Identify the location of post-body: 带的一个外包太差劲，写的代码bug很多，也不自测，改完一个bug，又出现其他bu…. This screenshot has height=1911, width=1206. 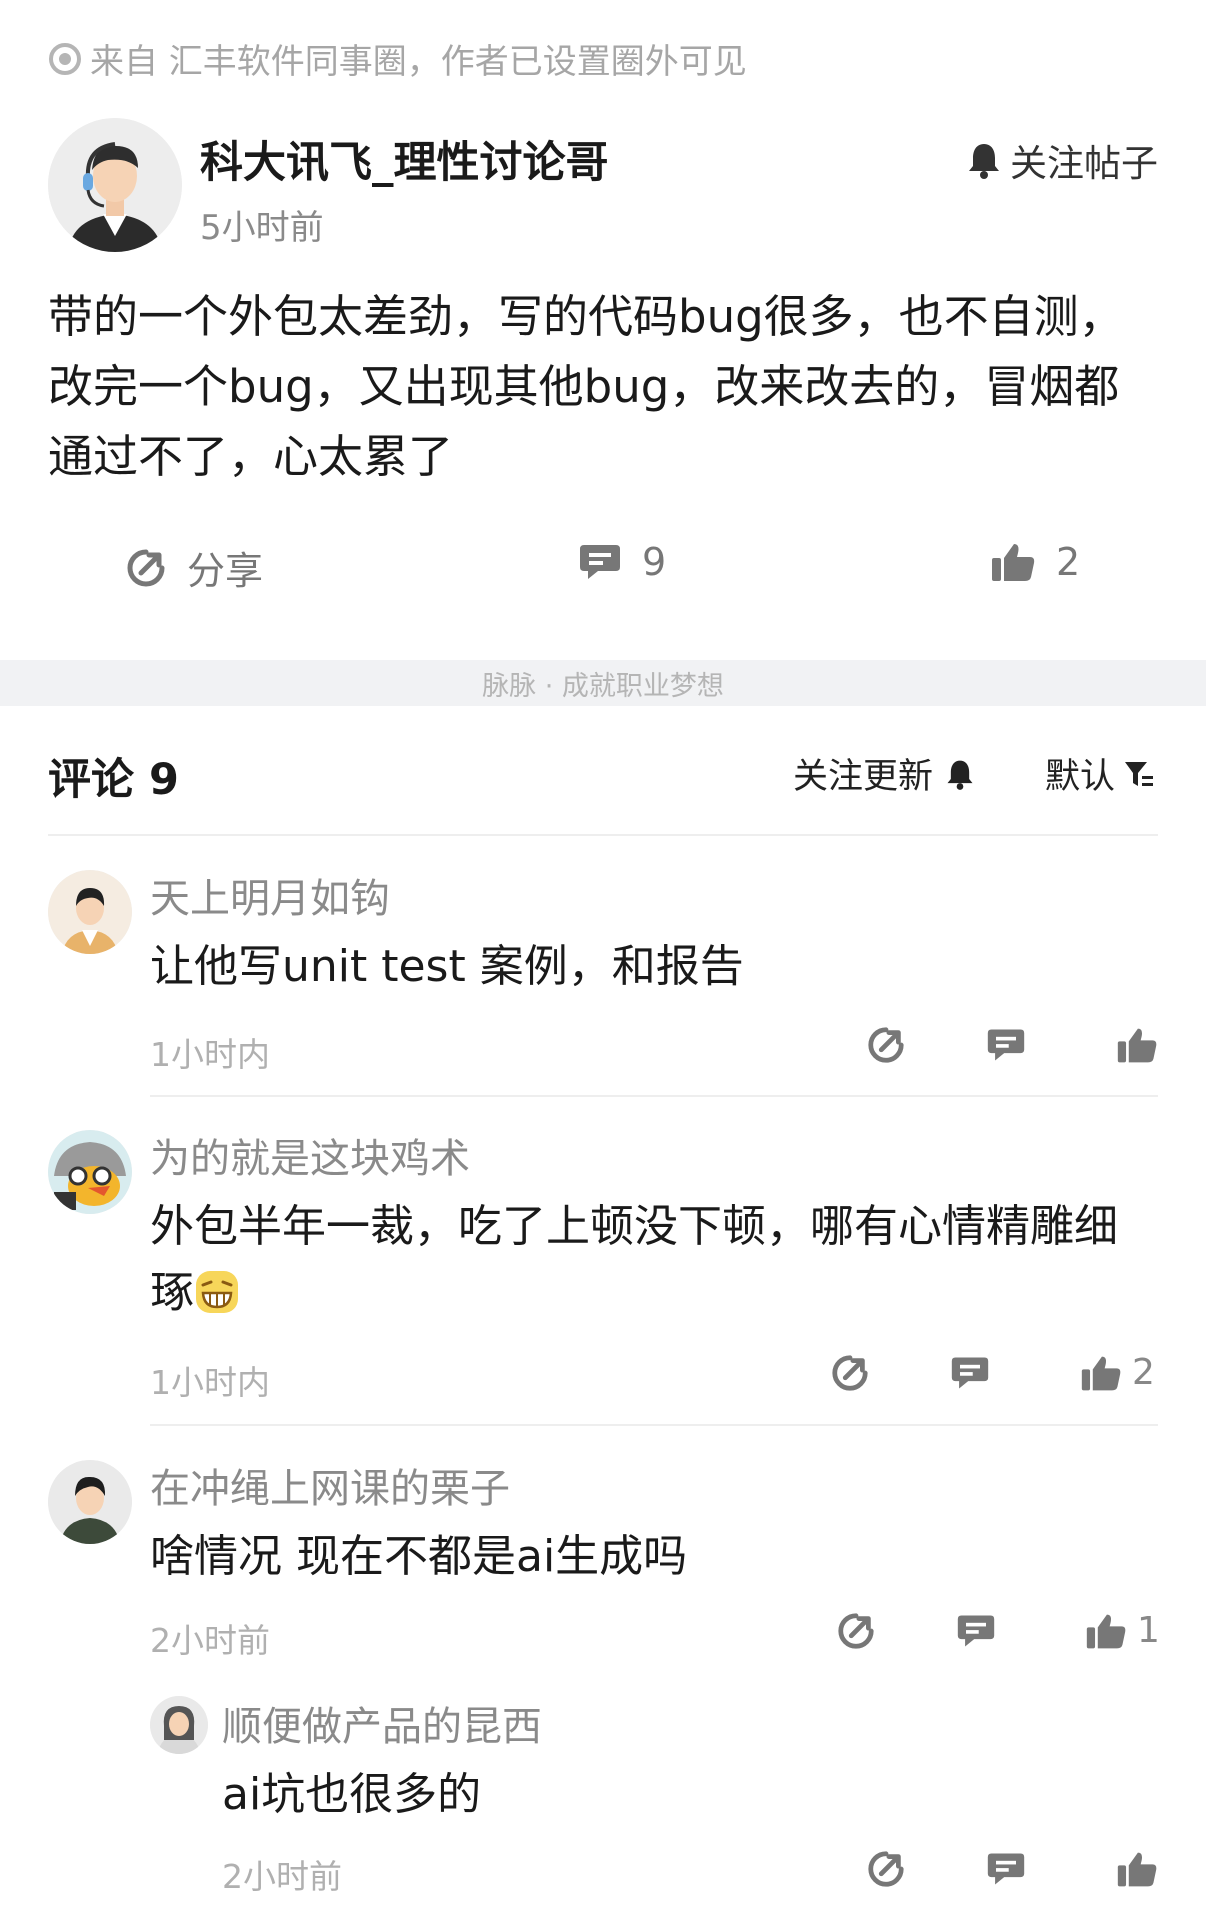
(586, 386).